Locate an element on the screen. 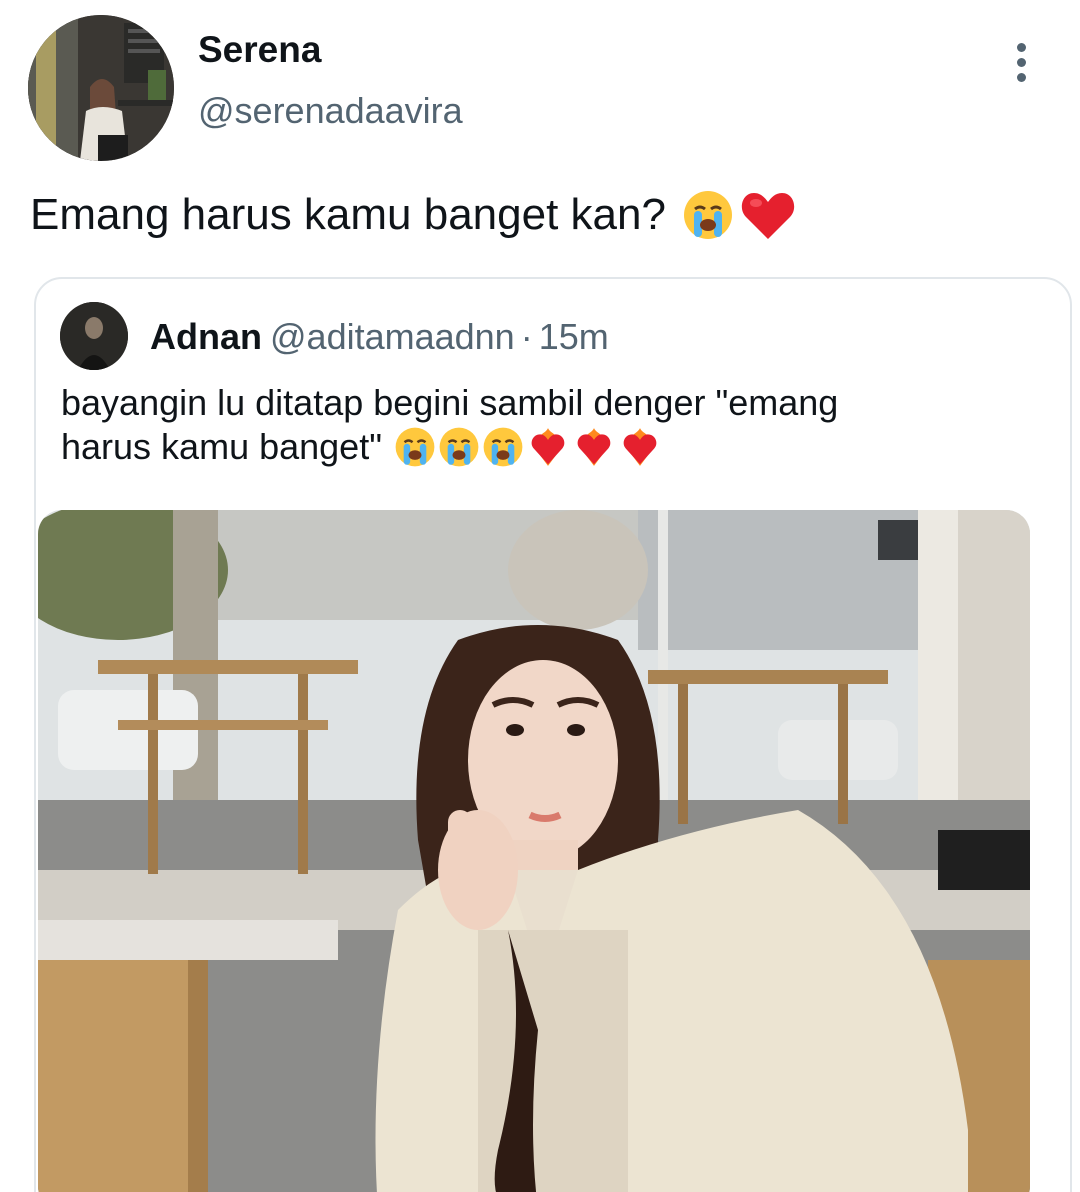 Image resolution: width=1080 pixels, height=1192 pixels. tweet-text: Emang harus kamu banget kan? is located at coordinates (413, 215).